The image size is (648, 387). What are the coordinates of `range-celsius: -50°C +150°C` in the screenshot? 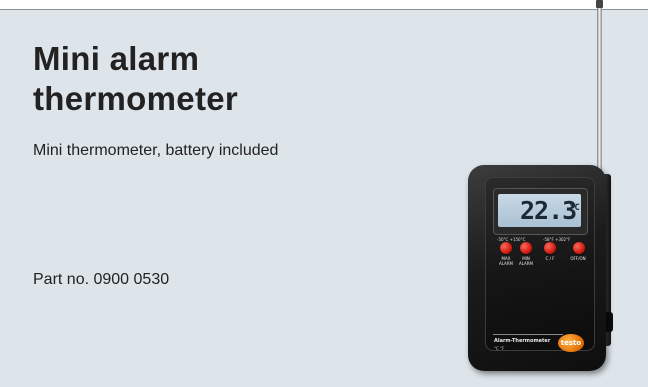 It's located at (511, 239).